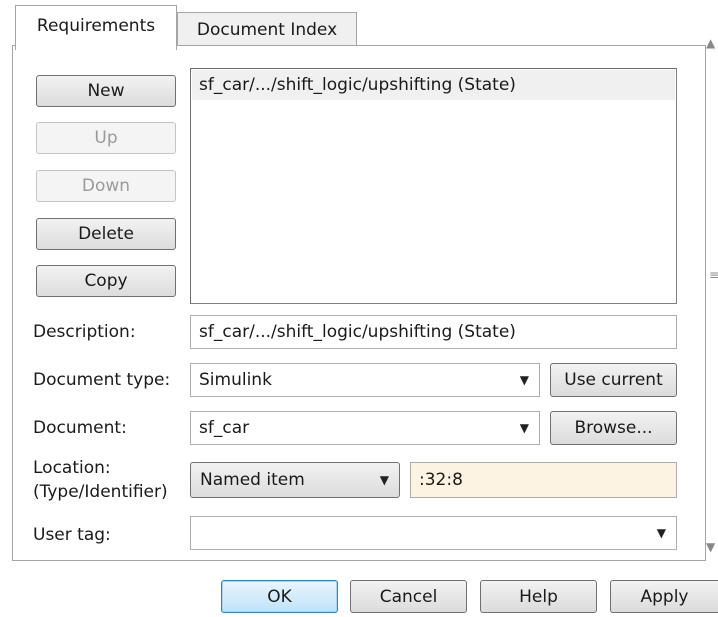  I want to click on document-type-label: Document type:, so click(102, 380).